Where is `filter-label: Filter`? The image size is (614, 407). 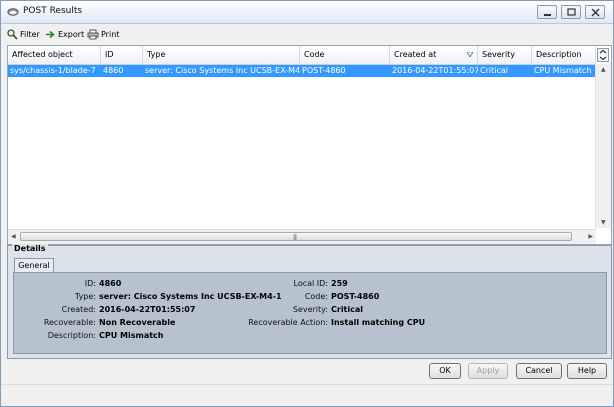 filter-label: Filter is located at coordinates (30, 34).